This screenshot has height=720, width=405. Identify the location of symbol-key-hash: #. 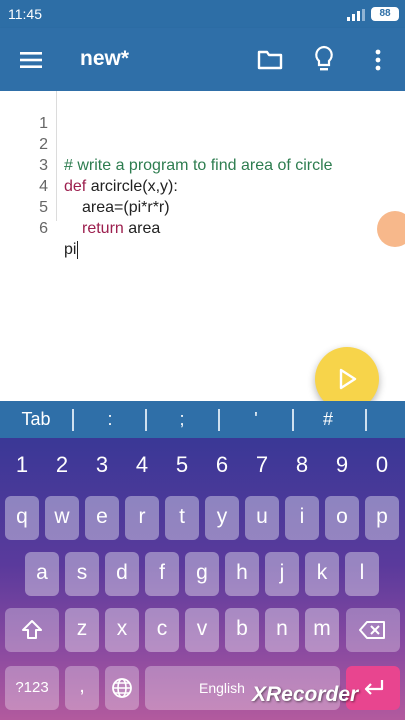
(328, 419).